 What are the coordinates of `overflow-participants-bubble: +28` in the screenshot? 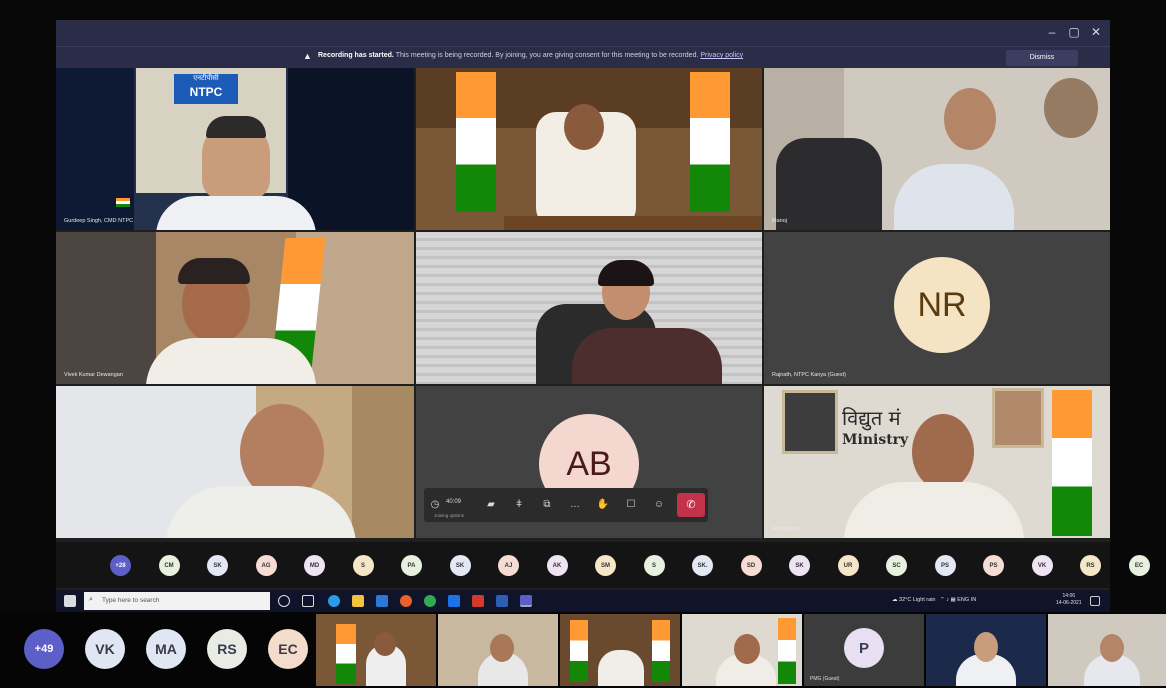 It's located at (120, 565).